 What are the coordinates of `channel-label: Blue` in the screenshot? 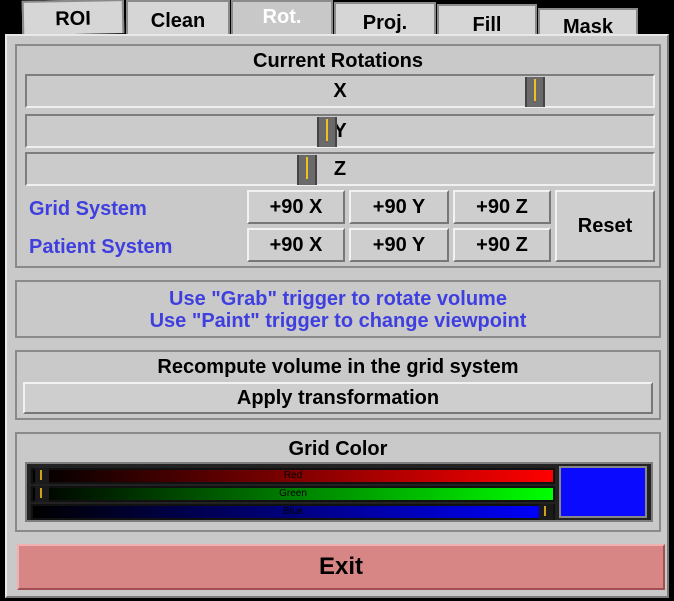 It's located at (292, 511).